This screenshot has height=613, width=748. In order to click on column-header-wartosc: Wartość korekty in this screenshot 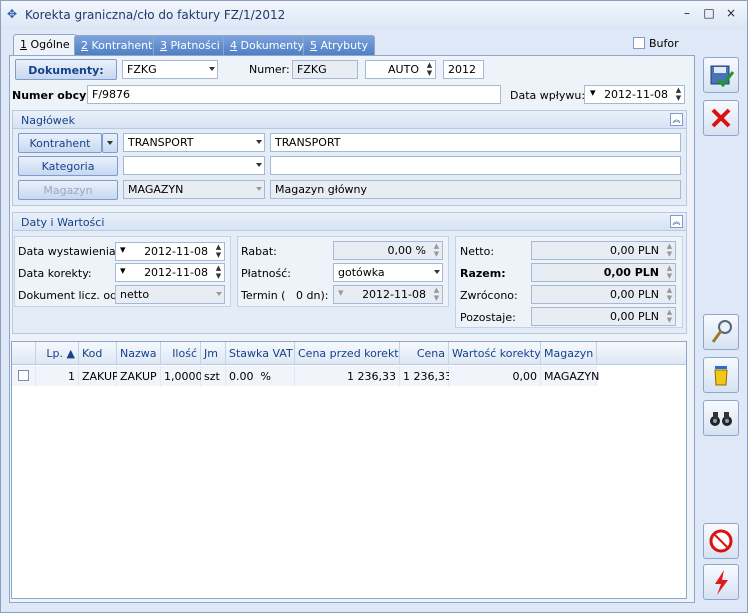, I will do `click(495, 353)`.